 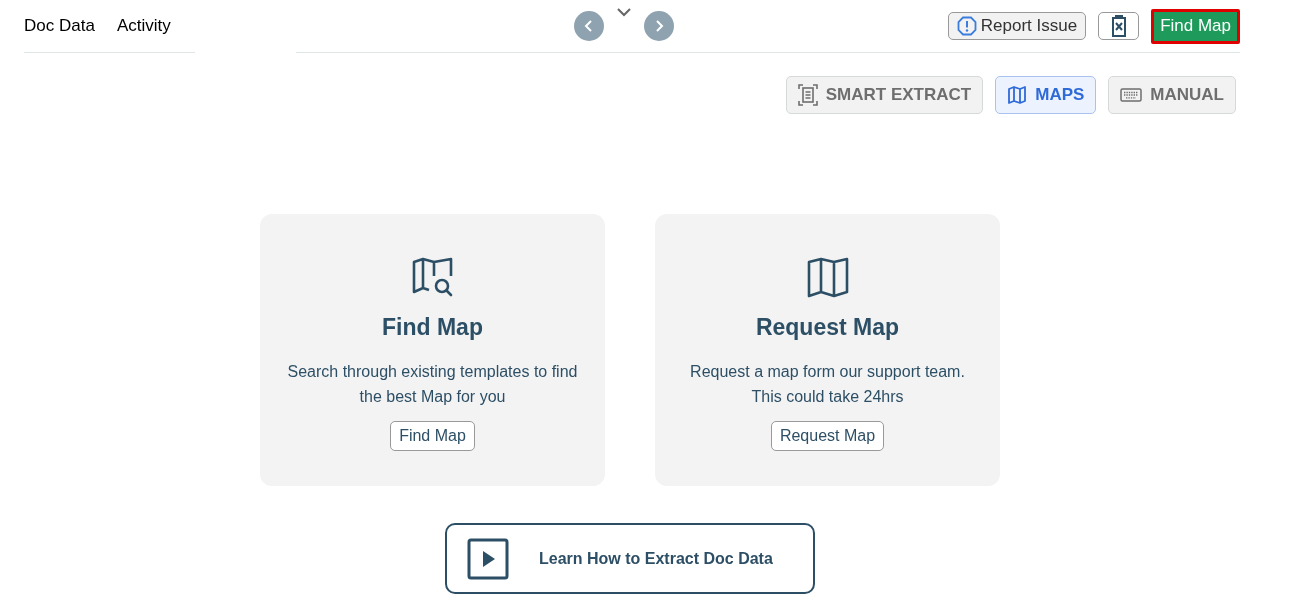 I want to click on alert-icon, so click(x=966, y=26).